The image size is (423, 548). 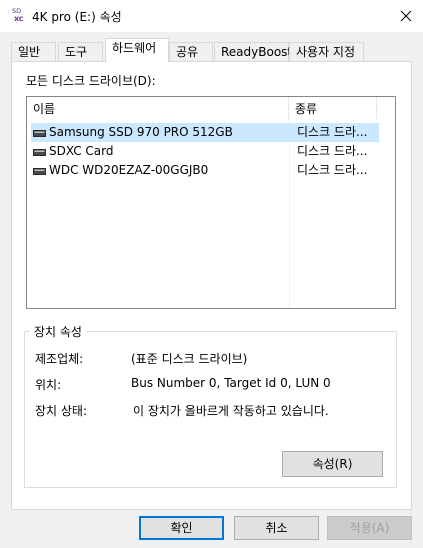 What do you see at coordinates (181, 528) in the screenshot?
I see `ok-button: 확인` at bounding box center [181, 528].